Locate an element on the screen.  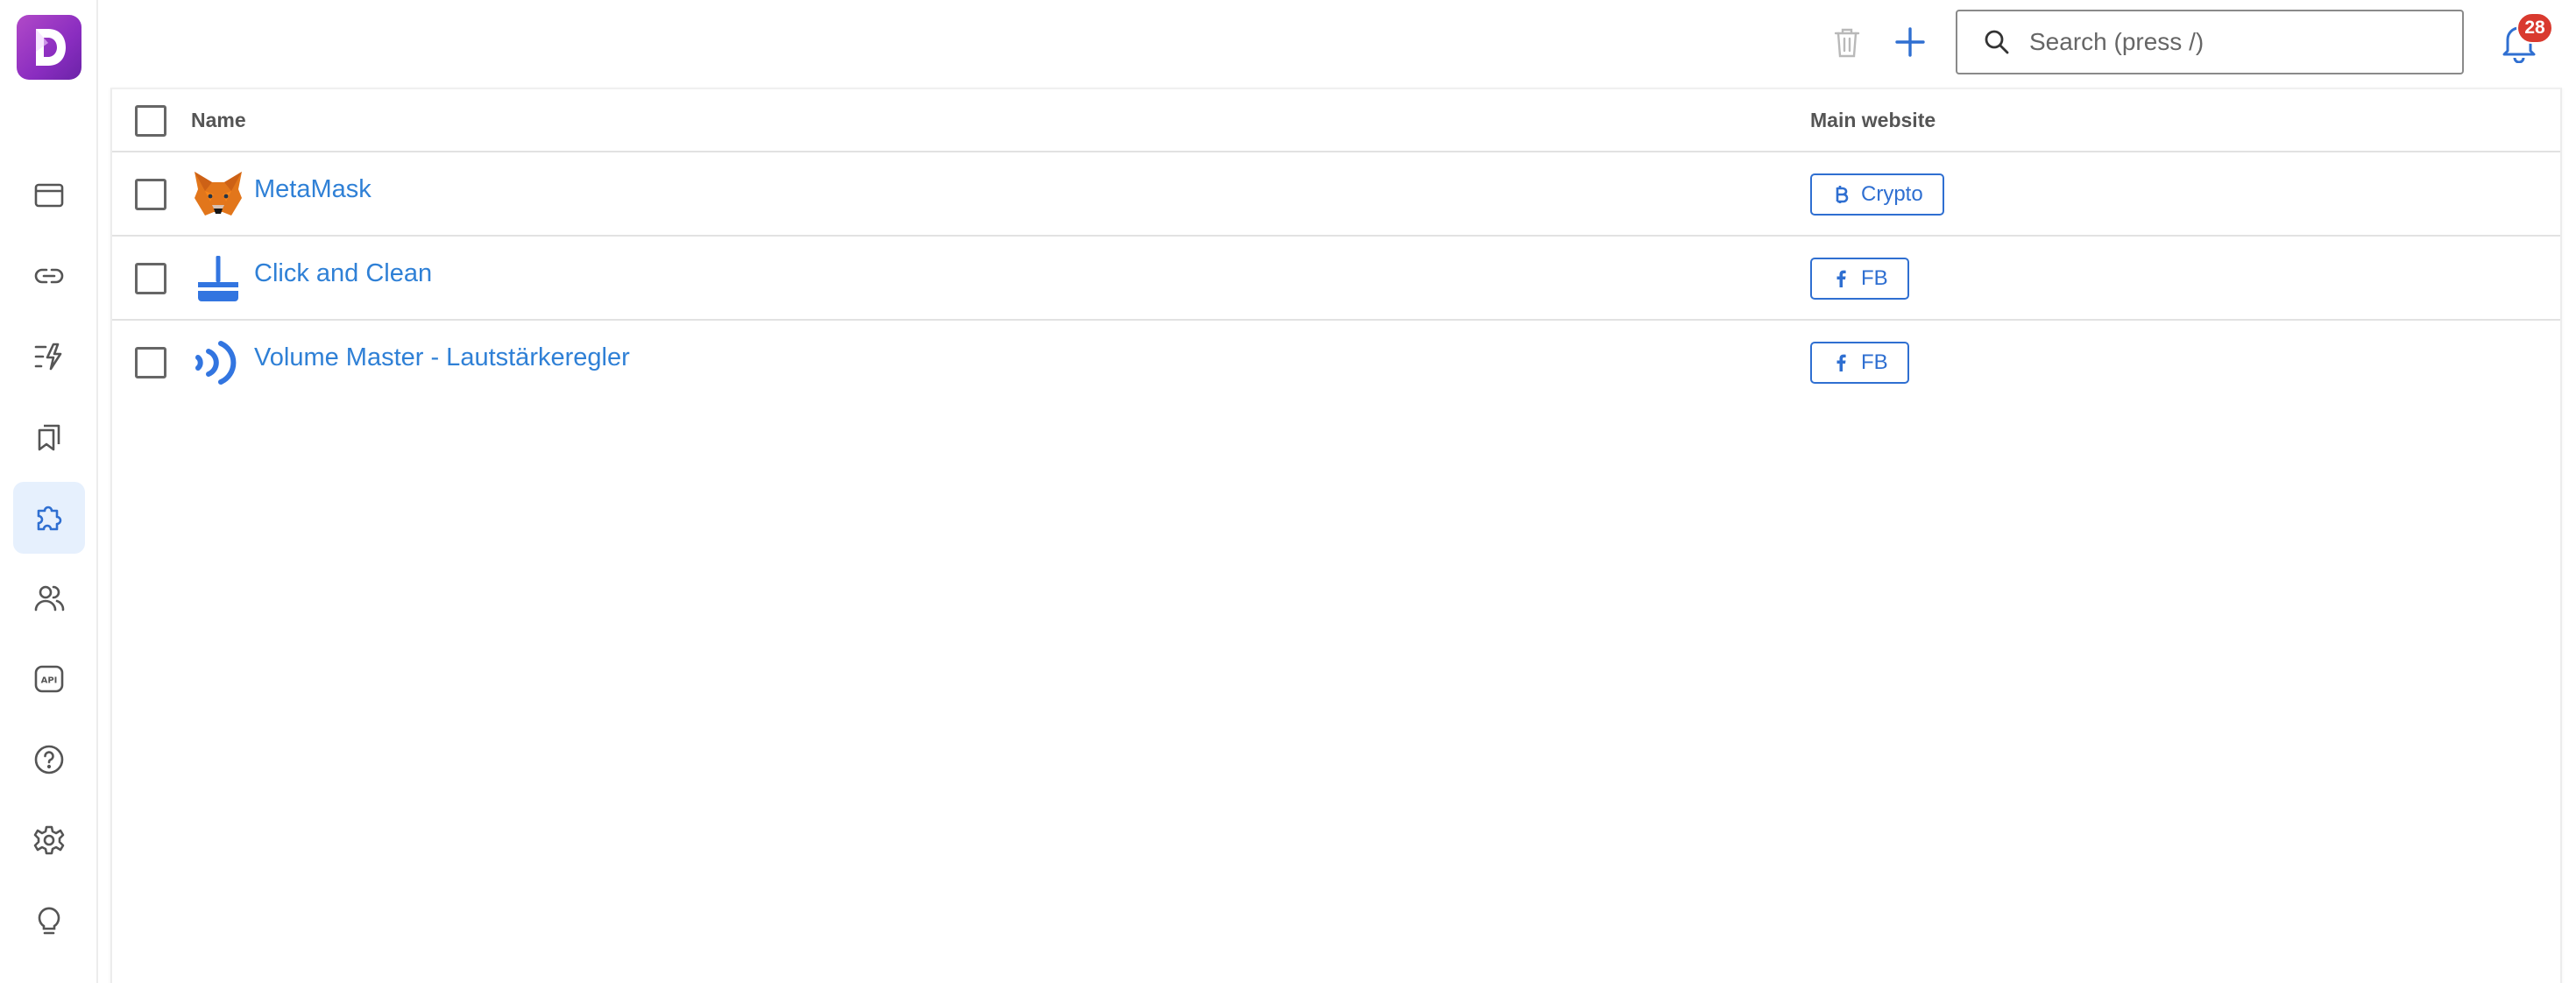
broom-icon is located at coordinates (218, 278).